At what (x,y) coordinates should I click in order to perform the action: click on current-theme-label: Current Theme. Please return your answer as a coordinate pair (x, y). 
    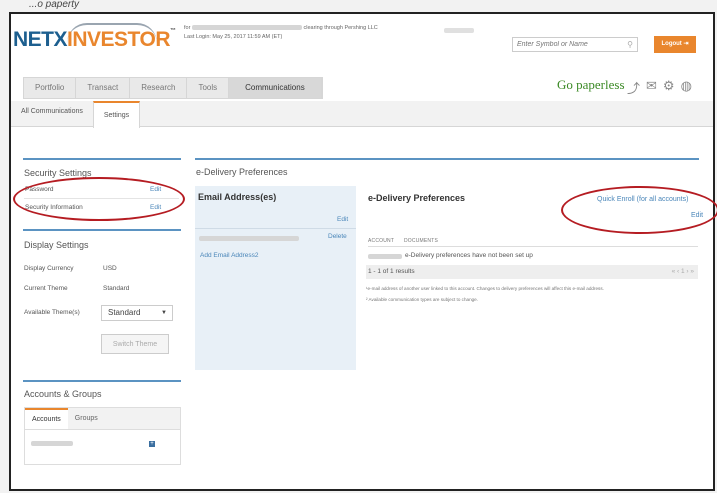
    Looking at the image, I should click on (46, 288).